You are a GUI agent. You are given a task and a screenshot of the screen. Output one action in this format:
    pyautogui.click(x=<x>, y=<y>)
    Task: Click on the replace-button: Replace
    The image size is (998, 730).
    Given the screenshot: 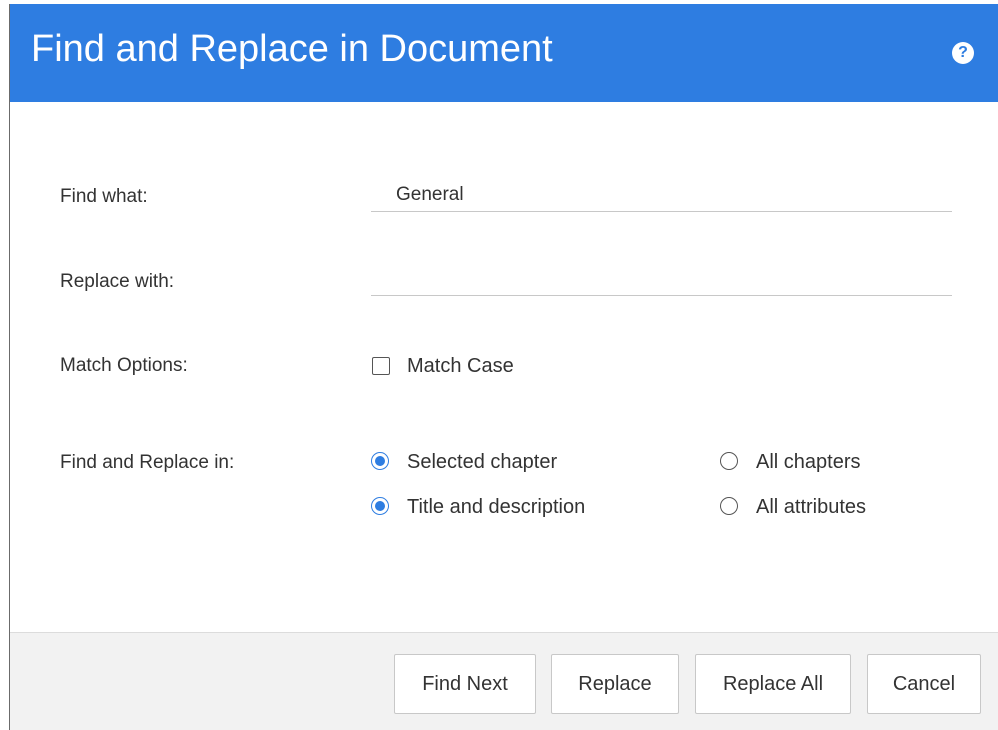 What is the action you would take?
    pyautogui.click(x=615, y=684)
    